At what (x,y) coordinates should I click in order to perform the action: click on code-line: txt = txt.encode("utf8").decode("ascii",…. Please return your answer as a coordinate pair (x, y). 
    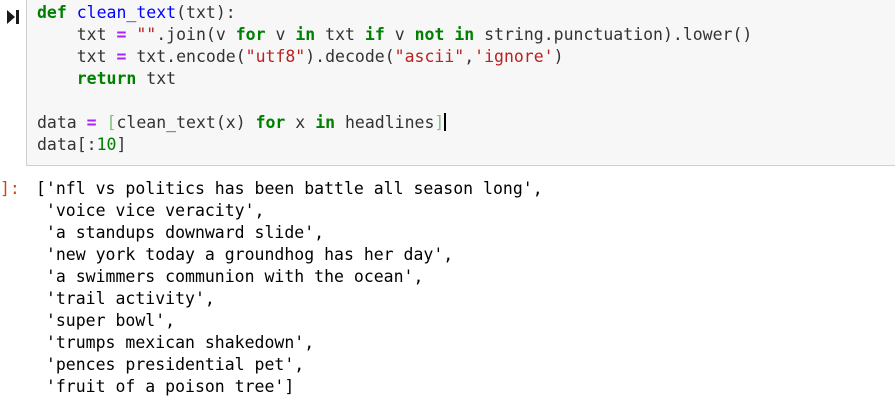
    Looking at the image, I should click on (394, 57).